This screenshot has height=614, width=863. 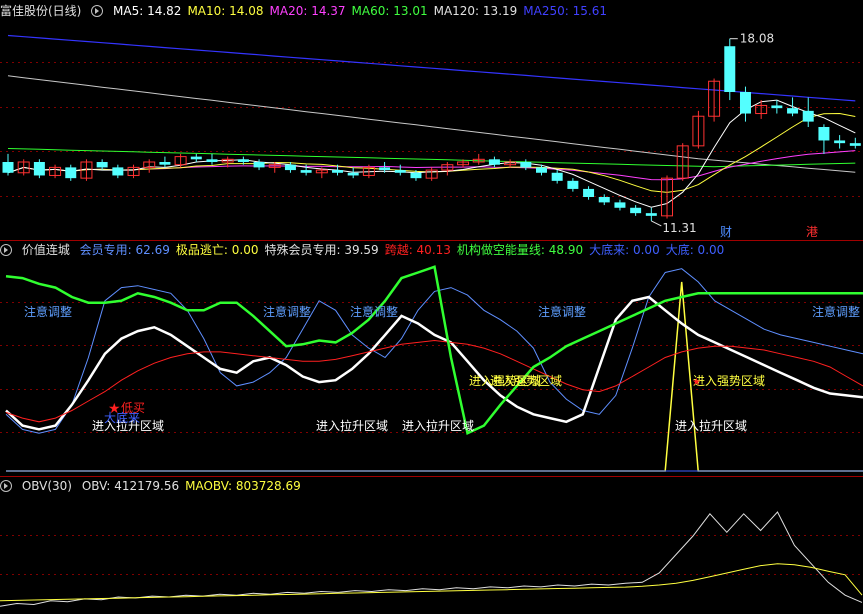 What do you see at coordinates (417, 250) in the screenshot?
I see `indicator-legend-item: 跨越: 40.13` at bounding box center [417, 250].